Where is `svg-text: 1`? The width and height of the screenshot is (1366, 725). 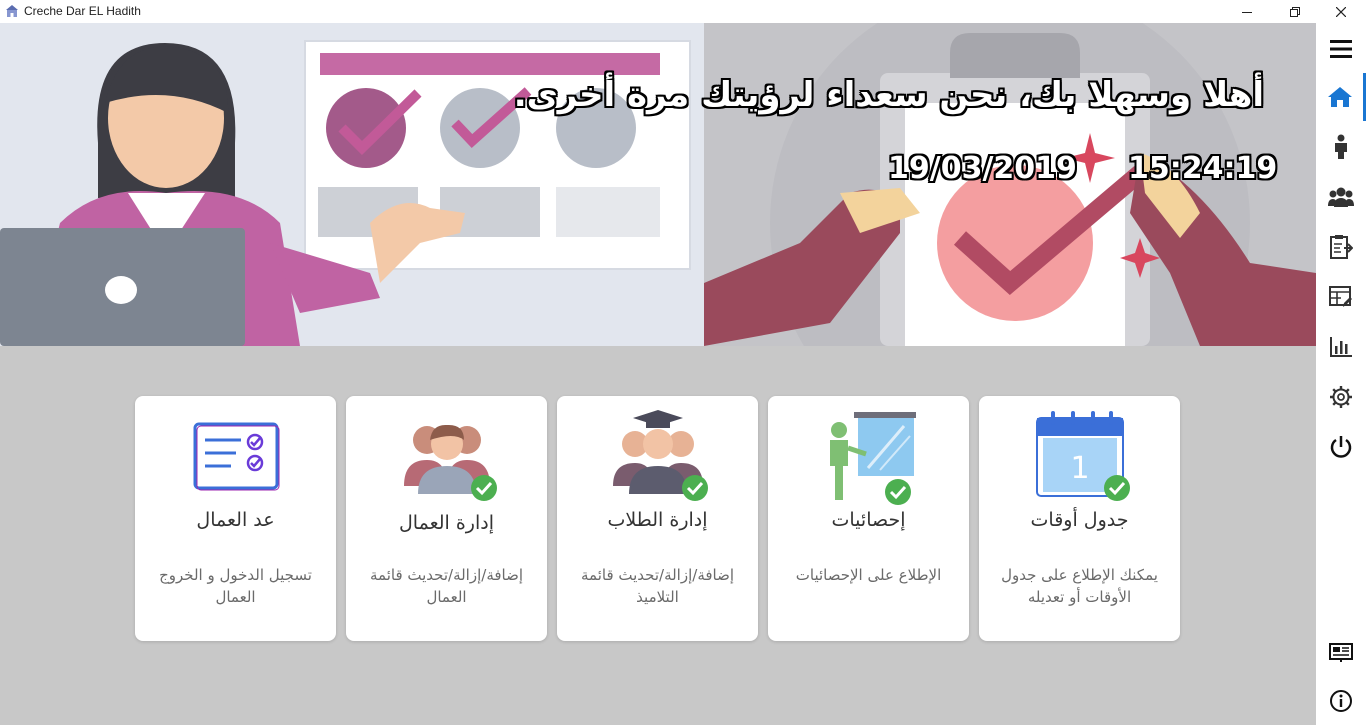 svg-text: 1 is located at coordinates (1079, 468).